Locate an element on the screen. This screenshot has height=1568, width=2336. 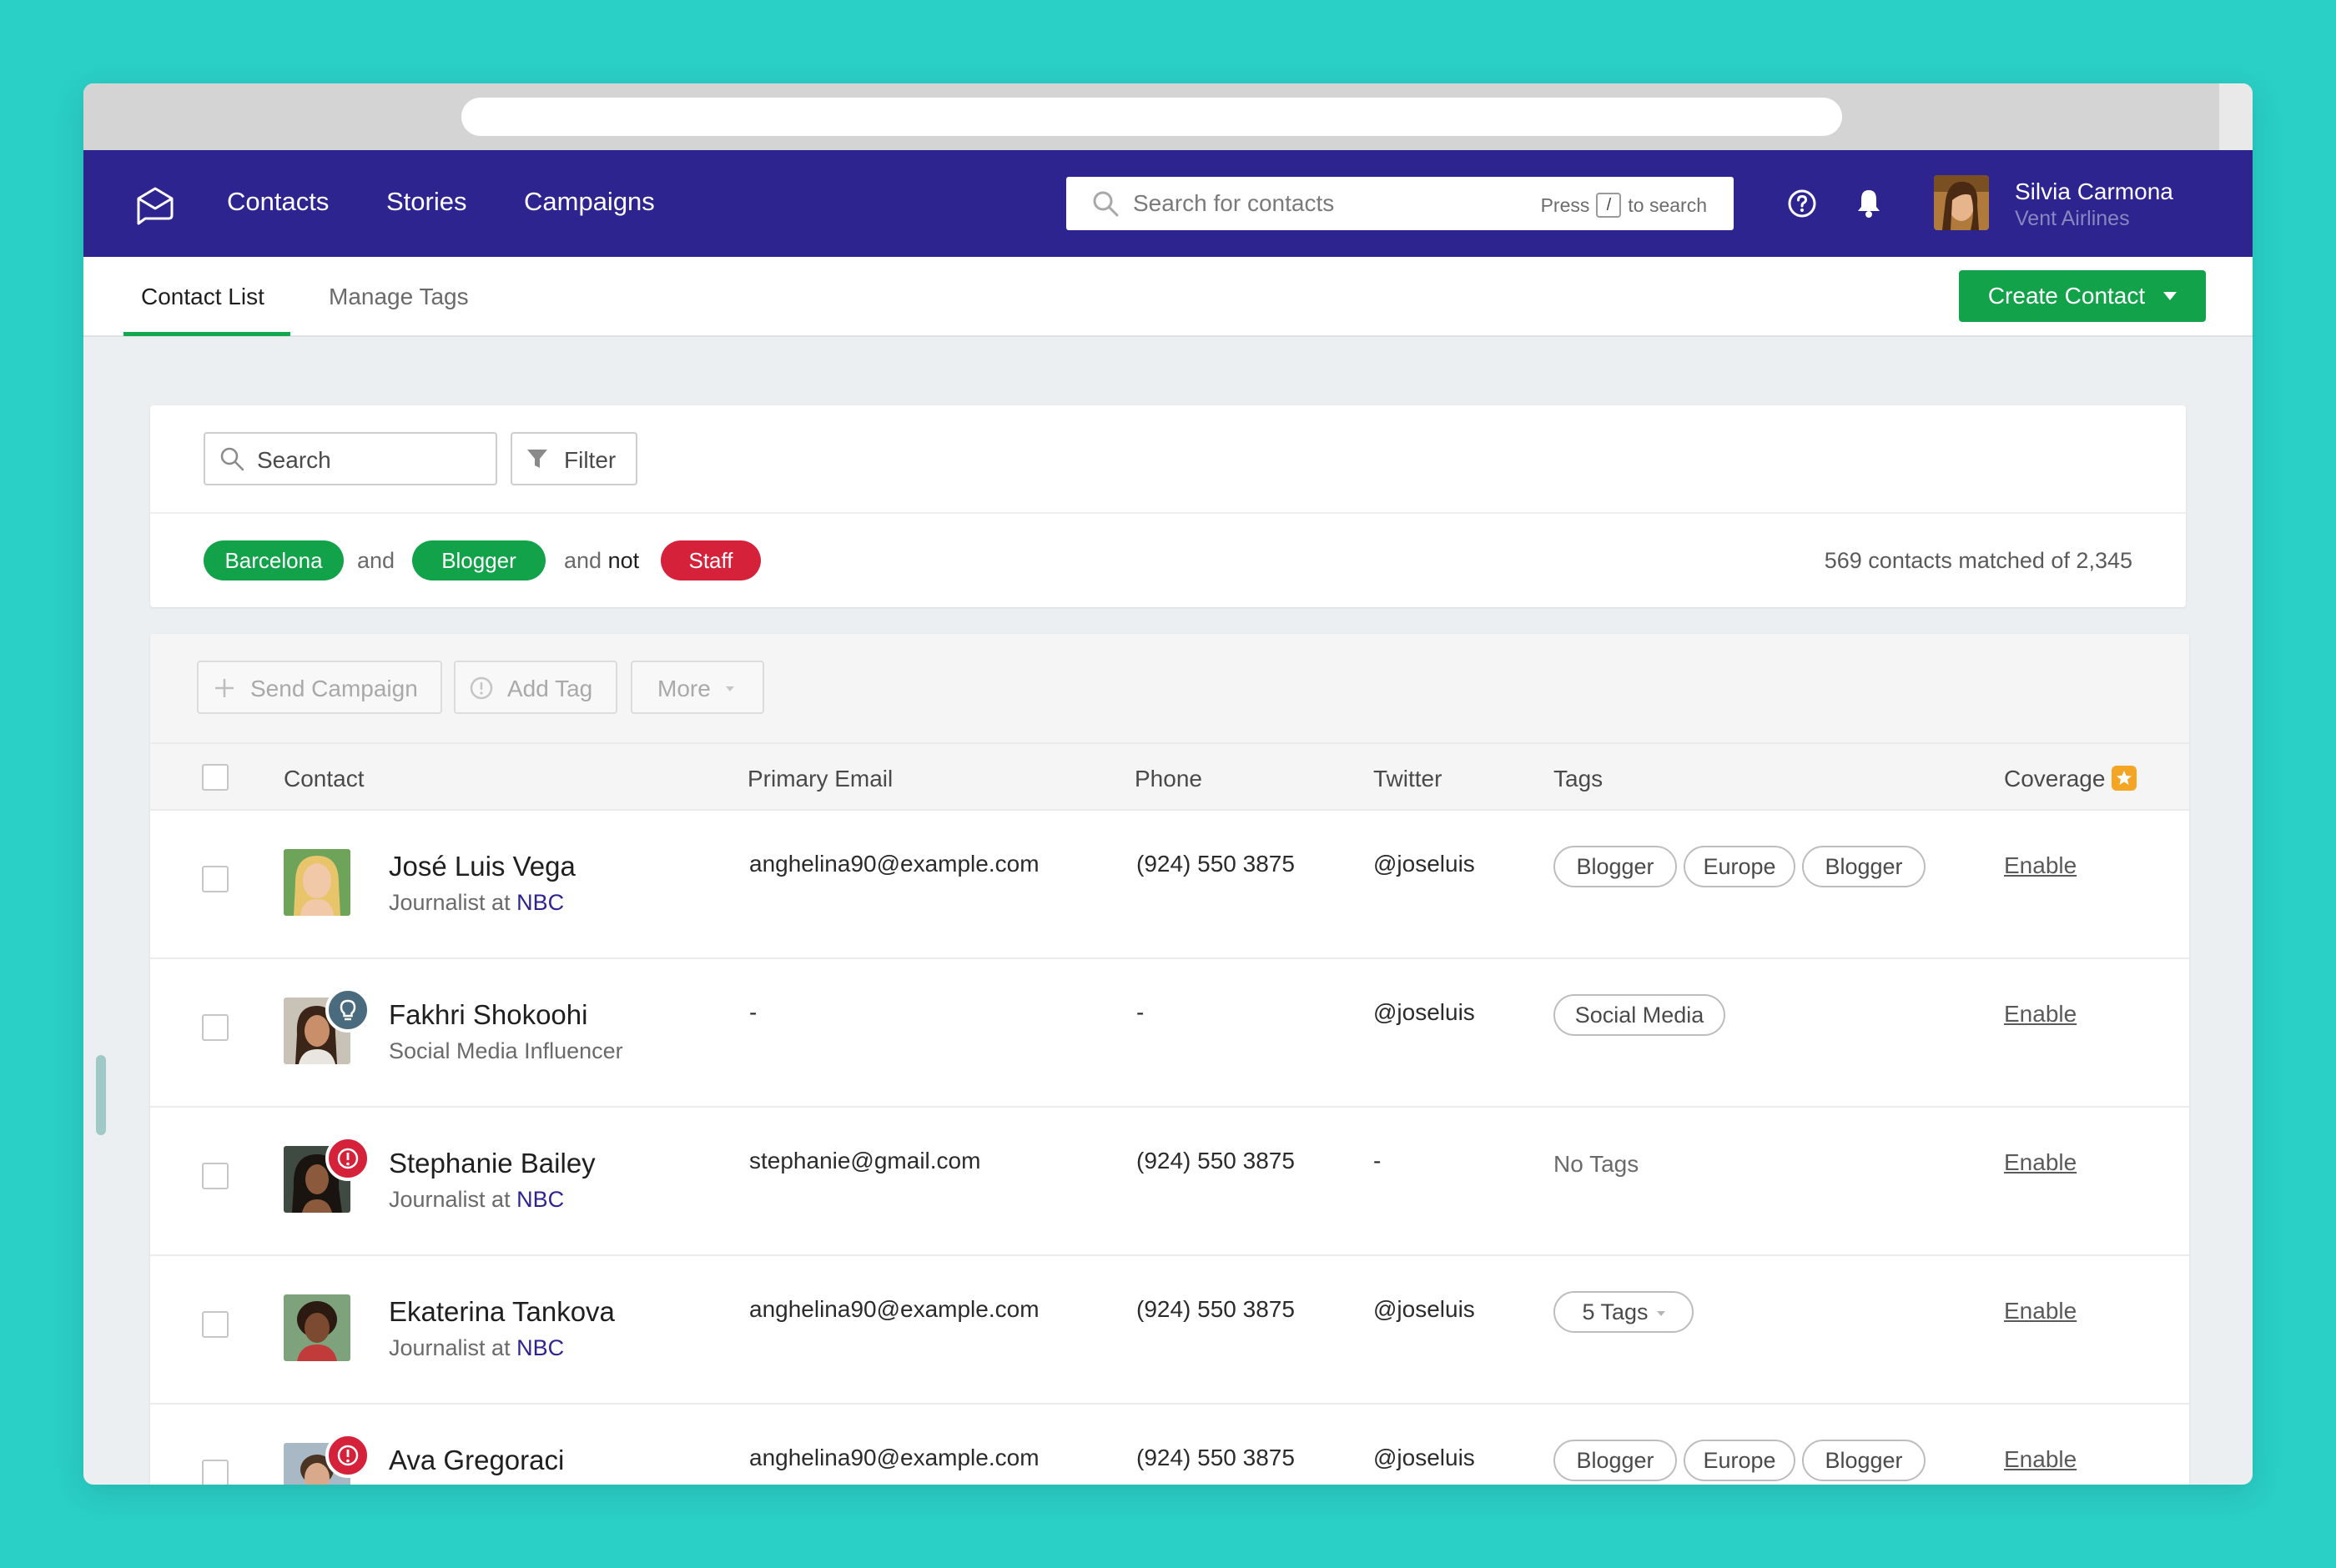
create-contact-button: Create Contact is located at coordinates (2082, 296).